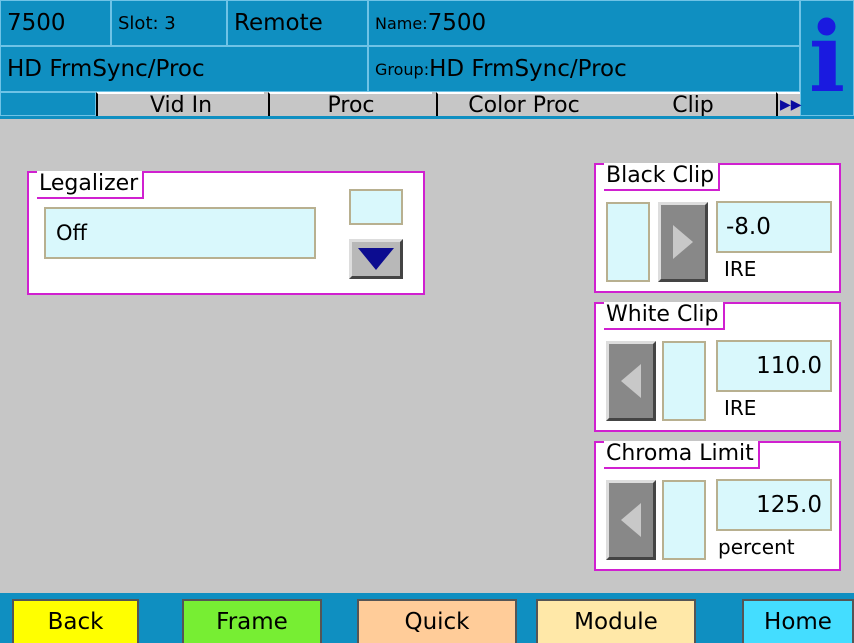 The width and height of the screenshot is (854, 643). What do you see at coordinates (584, 23) in the screenshot?
I see `name-cell: Name: 7500` at bounding box center [584, 23].